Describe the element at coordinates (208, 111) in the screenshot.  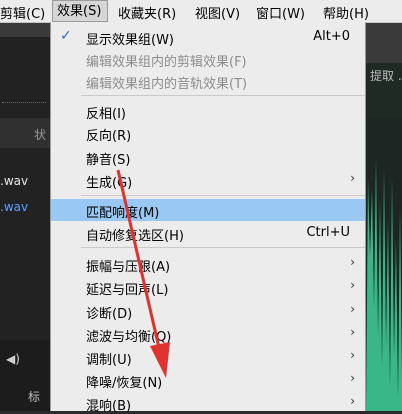
I see `menu-item-invert: 反相(I)` at that location.